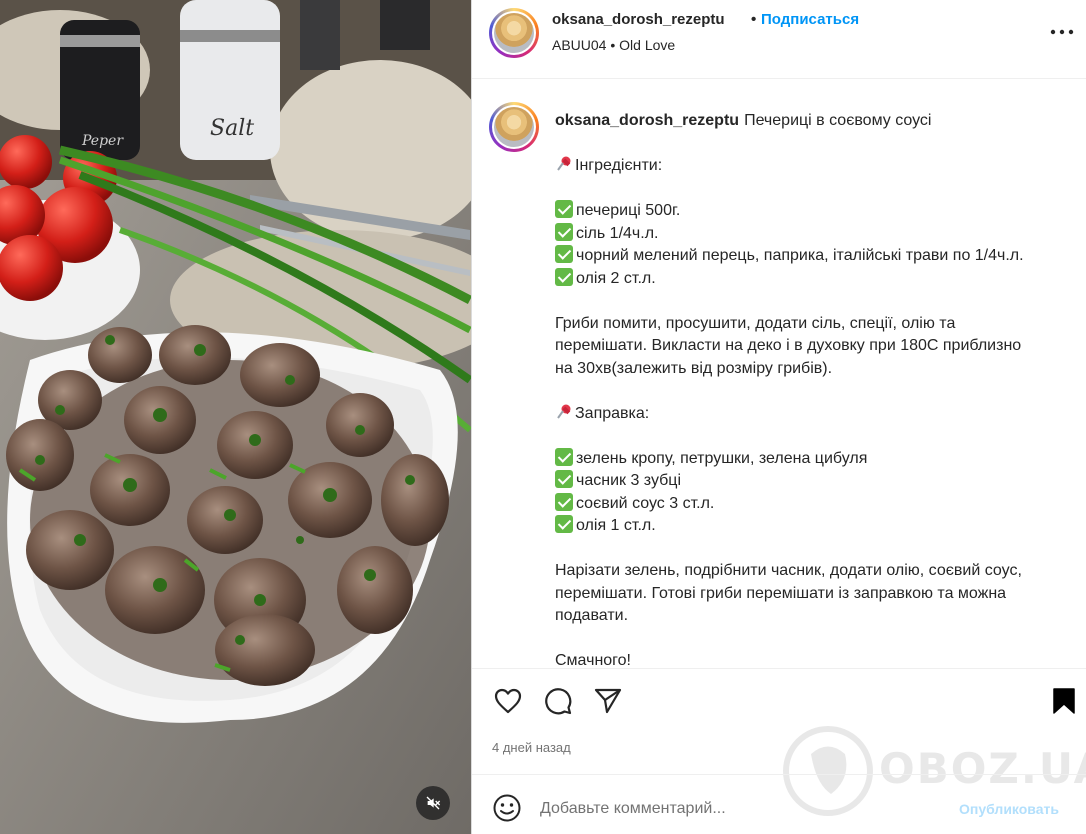  I want to click on comment-button, so click(558, 701).